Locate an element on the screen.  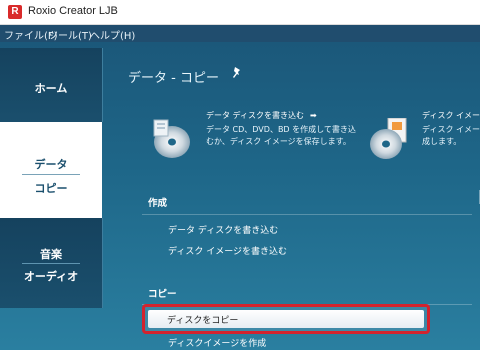
task-burn-data-disc: データ ディスクを書き込む is located at coordinates (223, 229).